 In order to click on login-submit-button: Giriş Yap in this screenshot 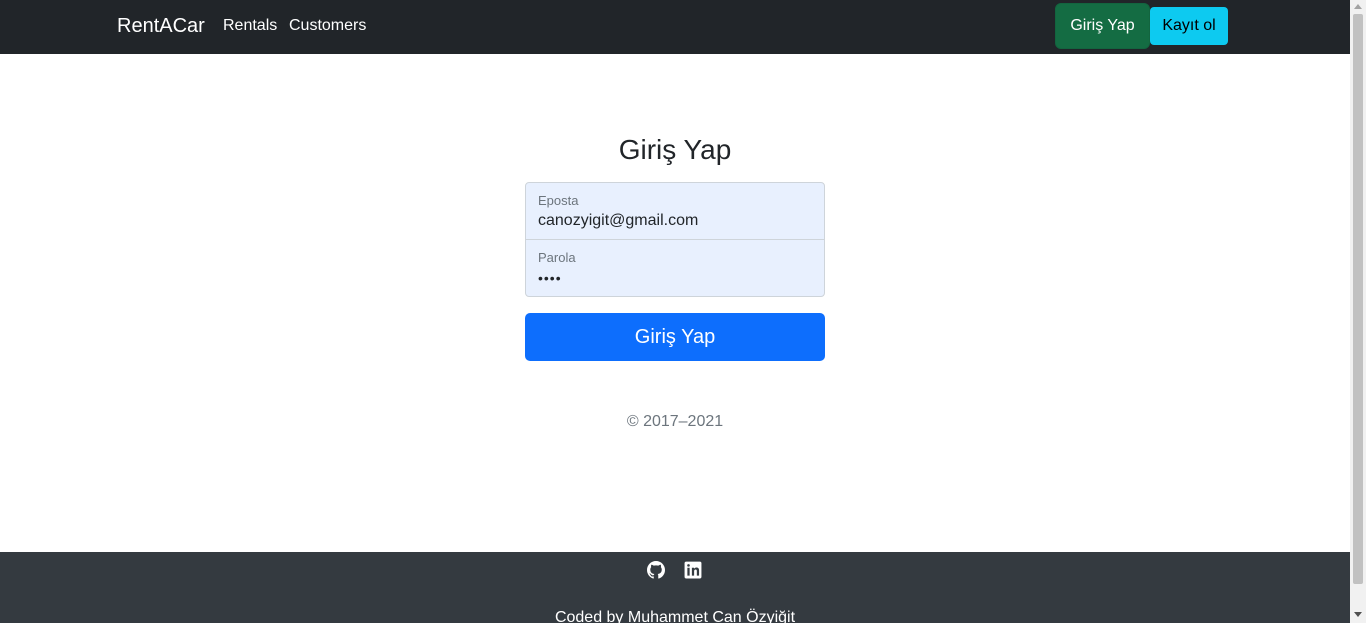, I will do `click(675, 337)`.